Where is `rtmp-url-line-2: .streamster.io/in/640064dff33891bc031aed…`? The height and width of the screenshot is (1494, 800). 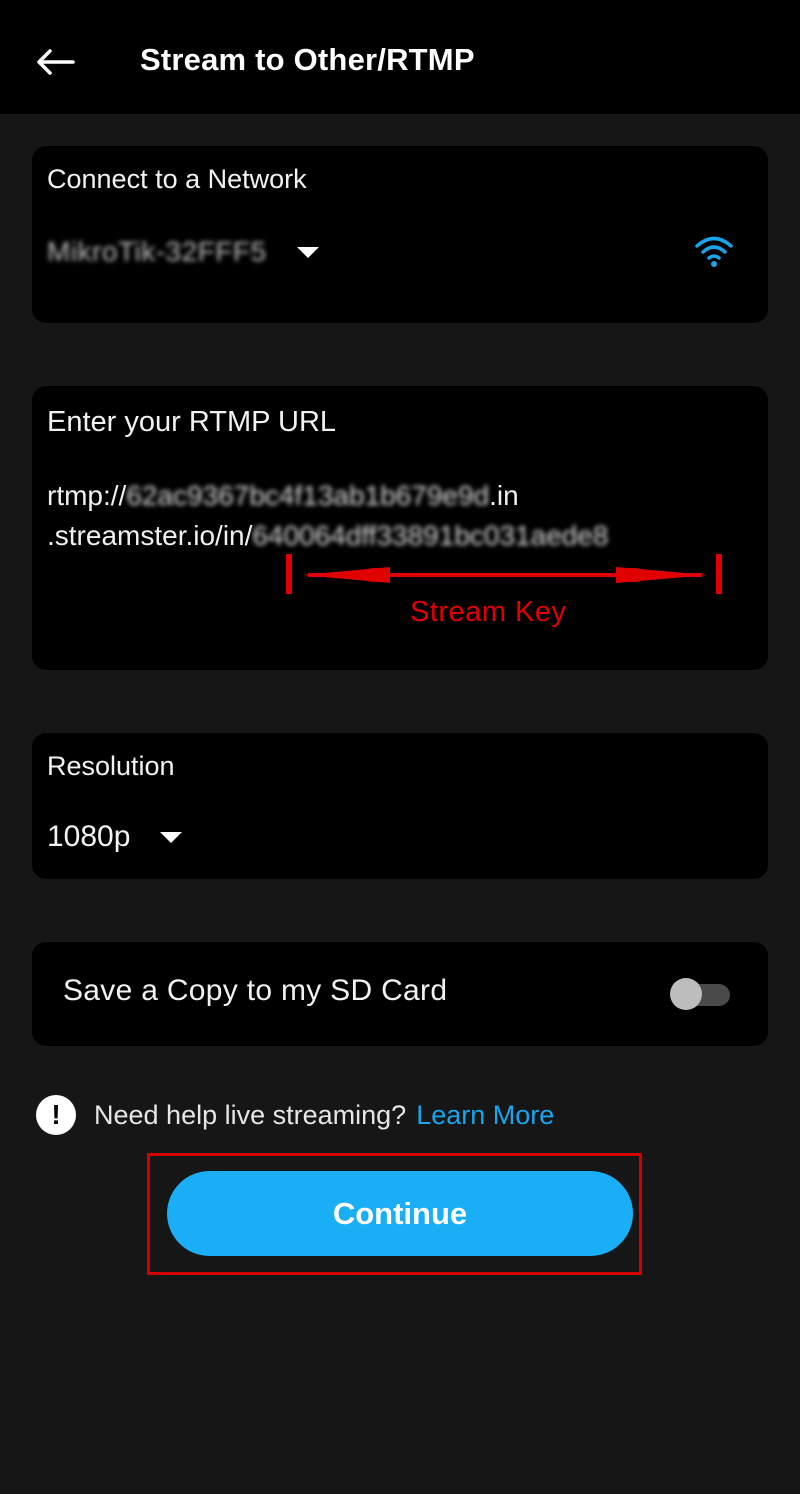 rtmp-url-line-2: .streamster.io/in/640064dff33891bc031aed… is located at coordinates (327, 536).